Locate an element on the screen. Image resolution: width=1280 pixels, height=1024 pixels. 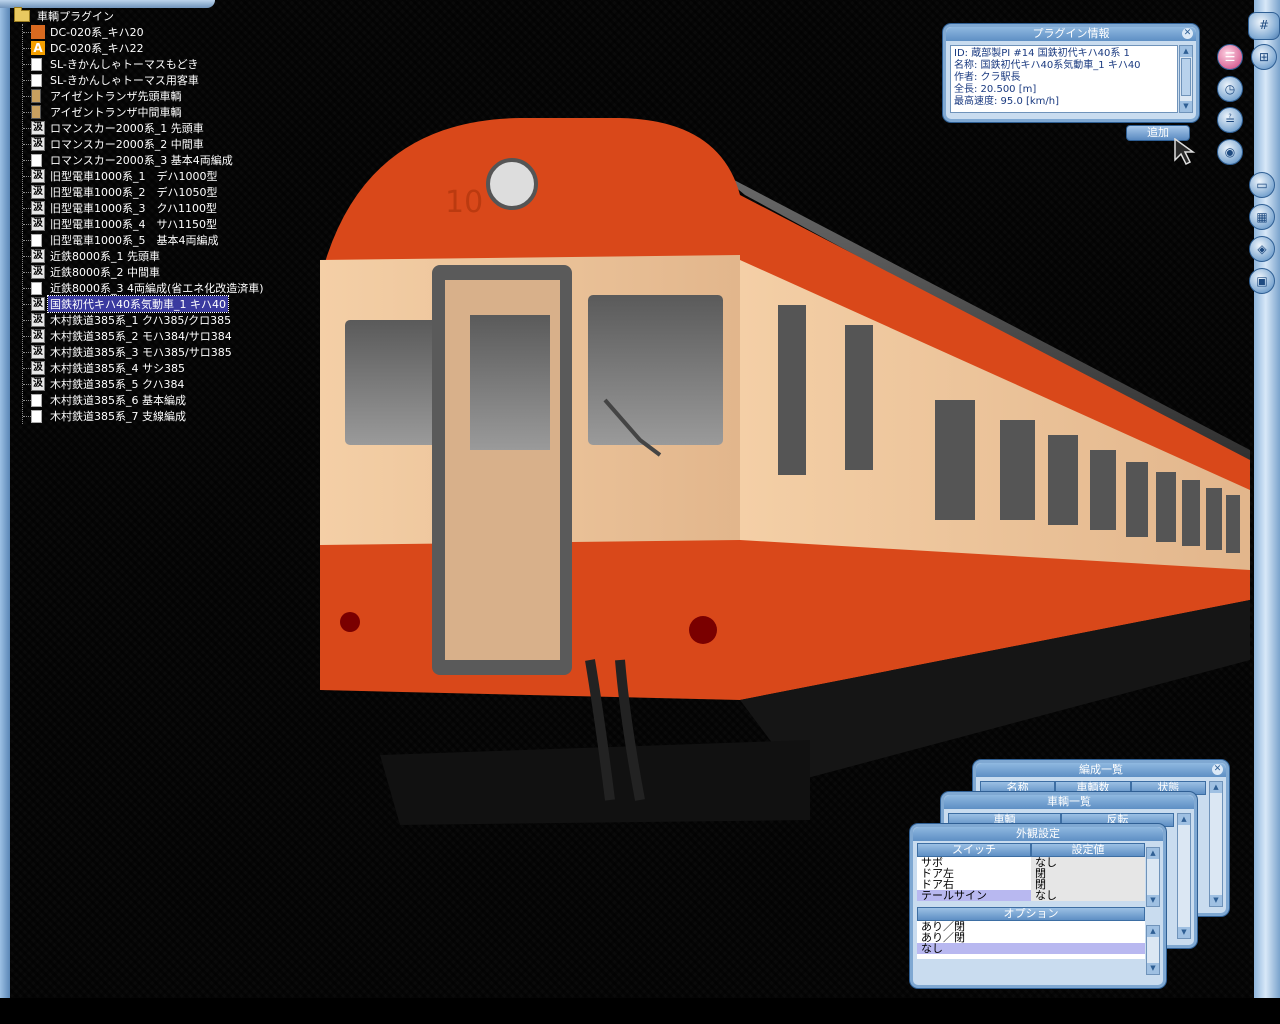
eye-icon: ◉ is located at coordinates (1230, 152).